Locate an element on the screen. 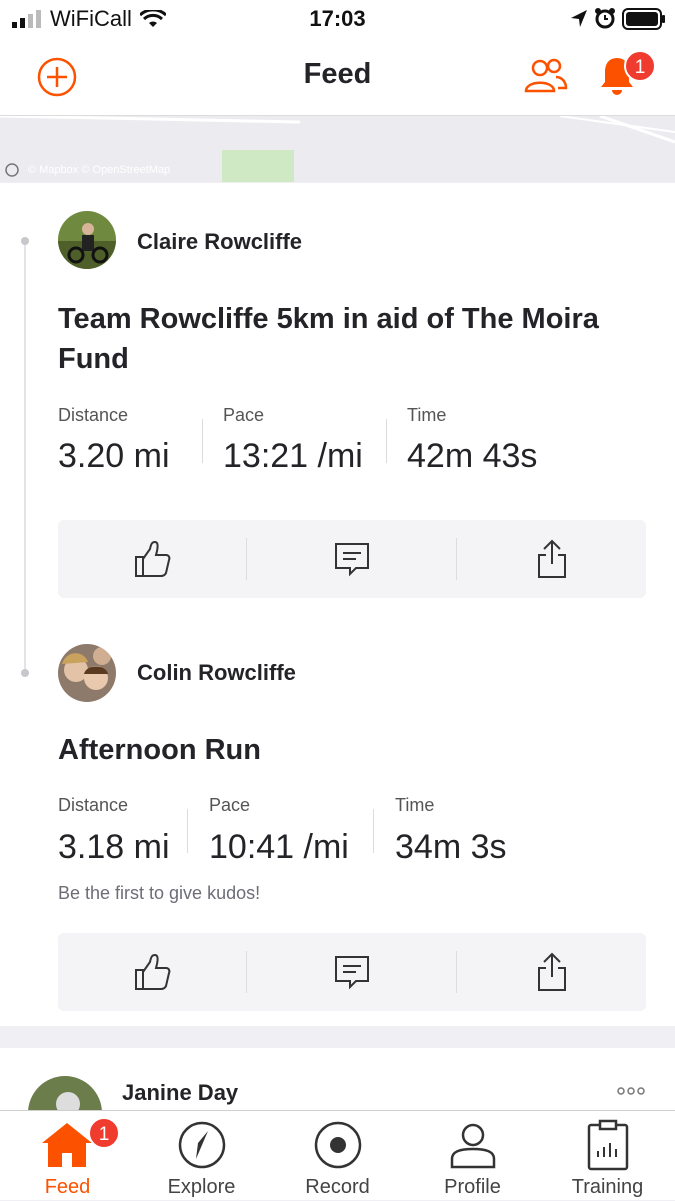 This screenshot has height=1201, width=675. tab-profile: Profile is located at coordinates (472, 1156).